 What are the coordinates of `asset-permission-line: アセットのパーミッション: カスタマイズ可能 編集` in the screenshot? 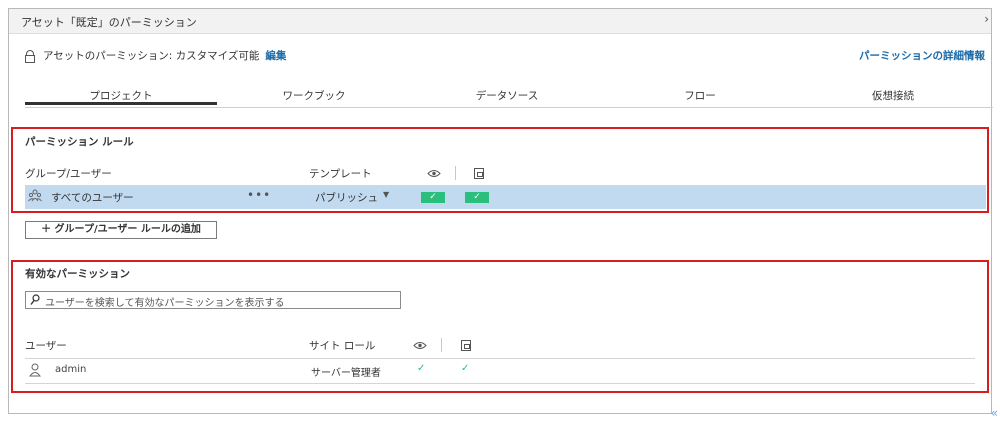 It's located at (155, 55).